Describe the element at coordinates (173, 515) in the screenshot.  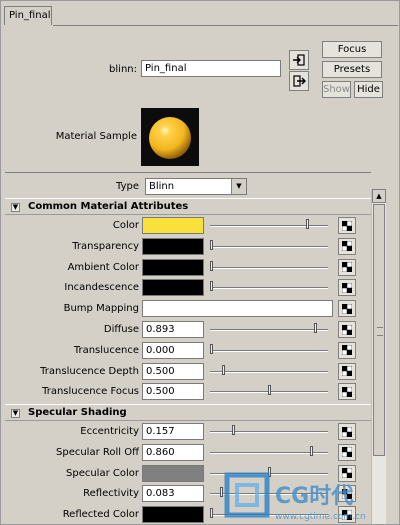
I see `reflected-color-swatch` at that location.